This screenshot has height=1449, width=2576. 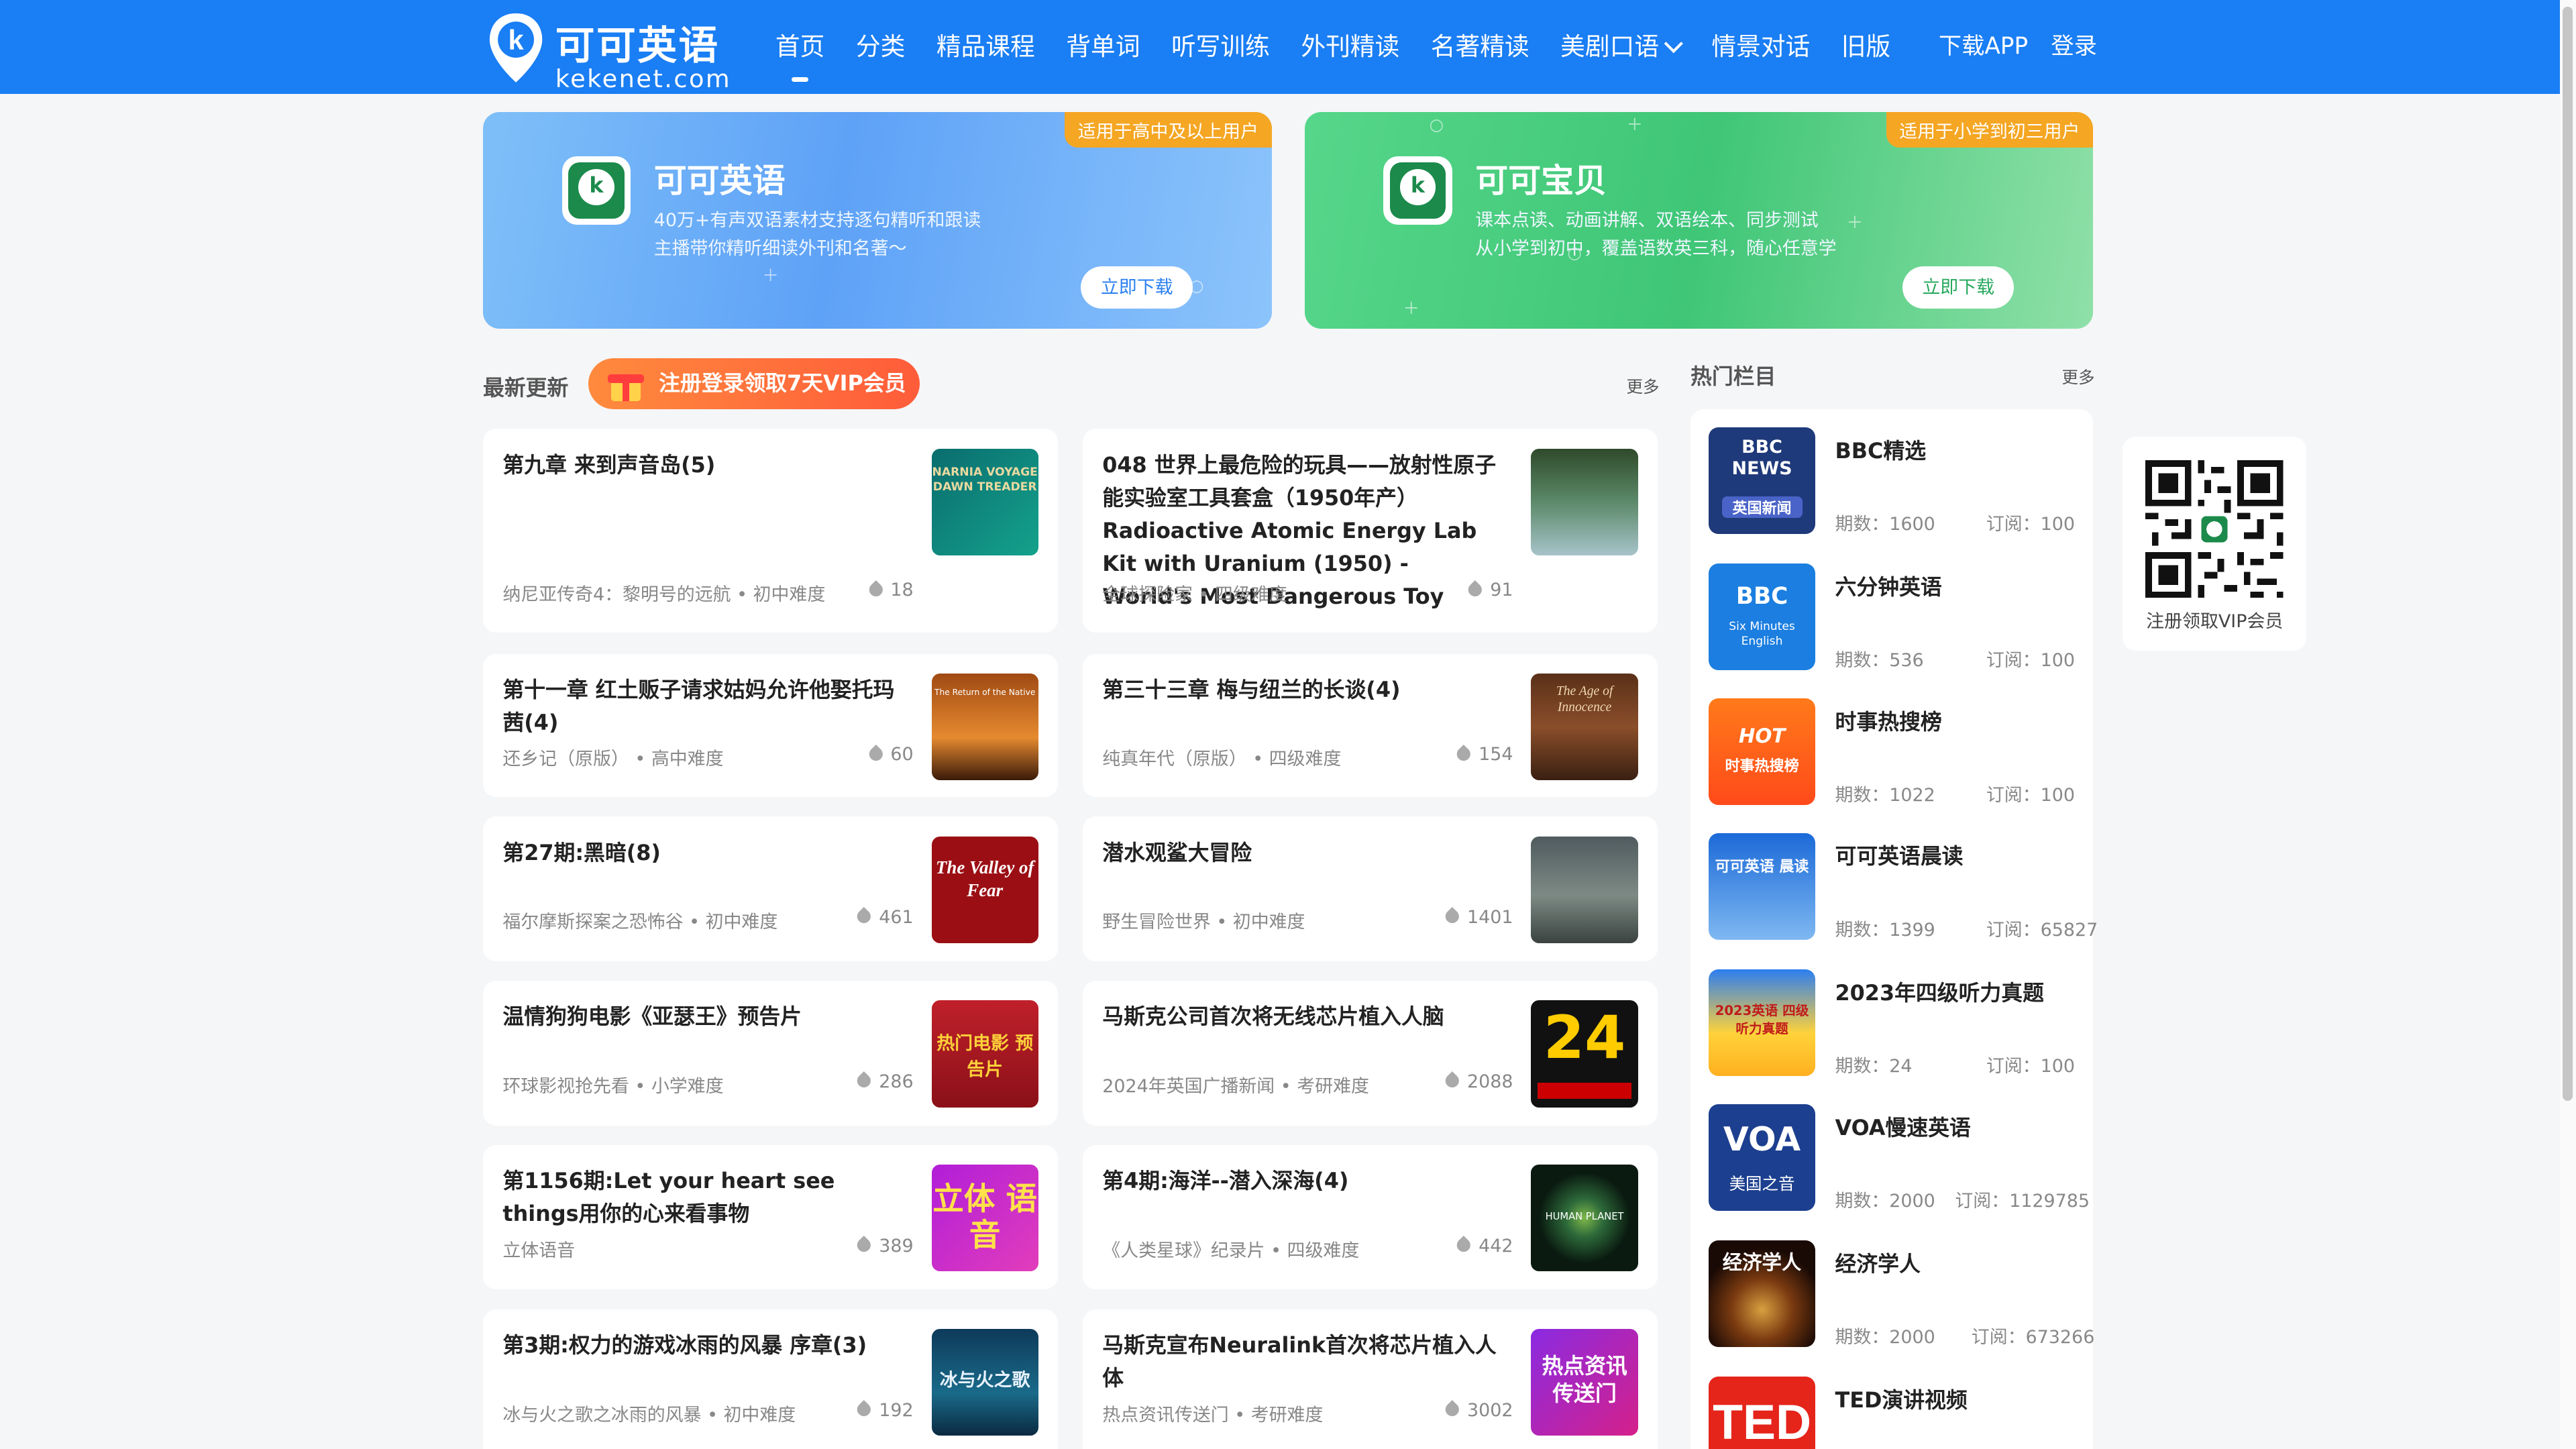 What do you see at coordinates (1760, 47) in the screenshot?
I see `nav-item-dialogues: 情景对话` at bounding box center [1760, 47].